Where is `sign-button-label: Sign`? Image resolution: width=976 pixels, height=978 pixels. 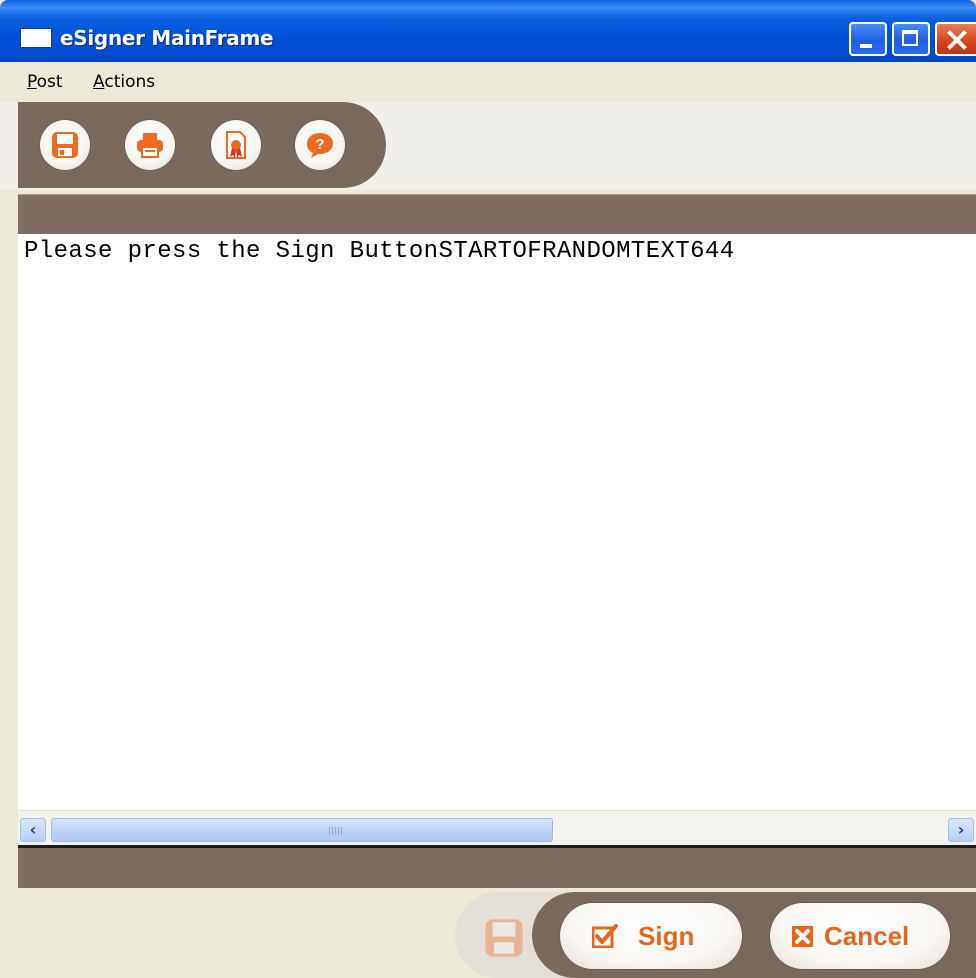 sign-button-label: Sign is located at coordinates (666, 936).